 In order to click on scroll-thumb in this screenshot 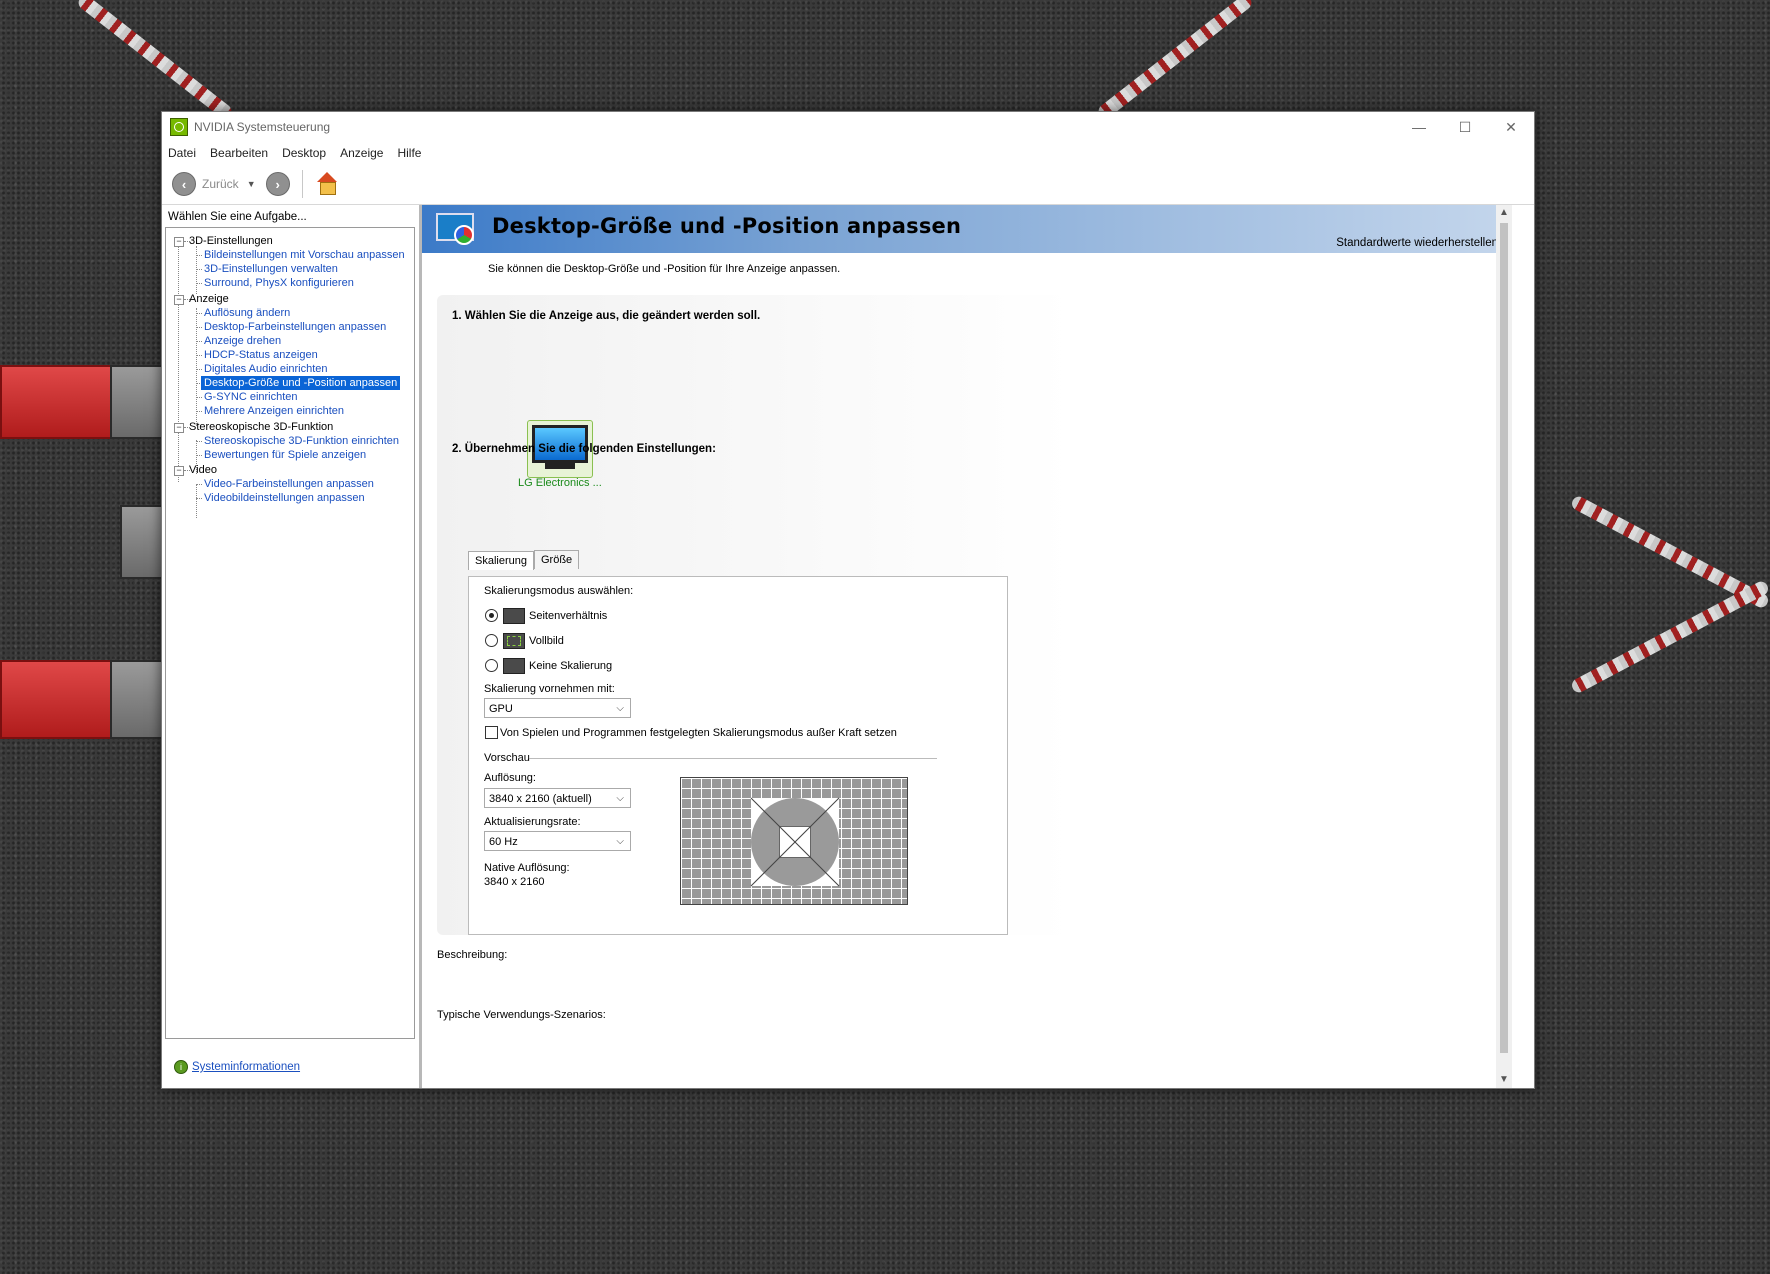, I will do `click(1504, 638)`.